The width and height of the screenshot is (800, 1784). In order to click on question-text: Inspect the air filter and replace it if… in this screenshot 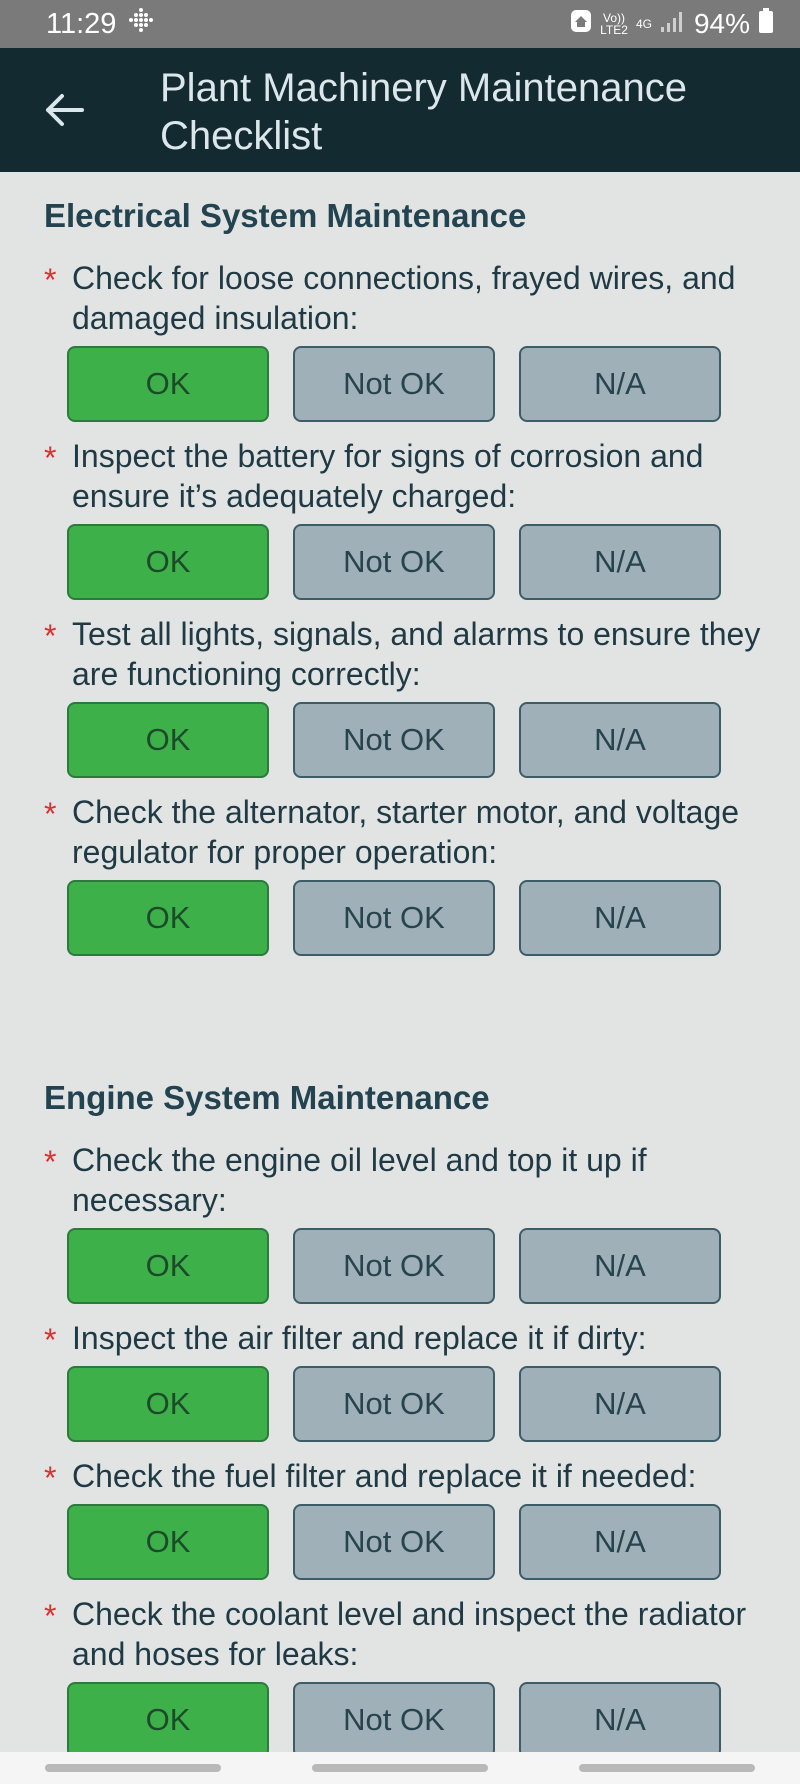, I will do `click(359, 1338)`.